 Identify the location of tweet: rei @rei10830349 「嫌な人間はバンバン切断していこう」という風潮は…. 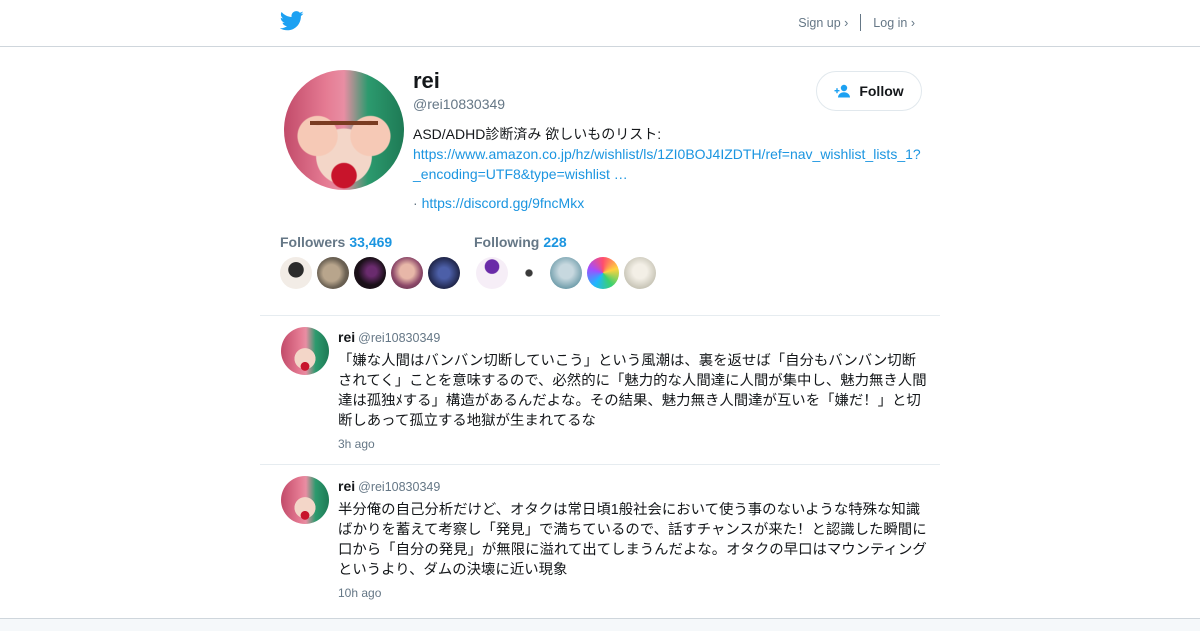
(600, 392).